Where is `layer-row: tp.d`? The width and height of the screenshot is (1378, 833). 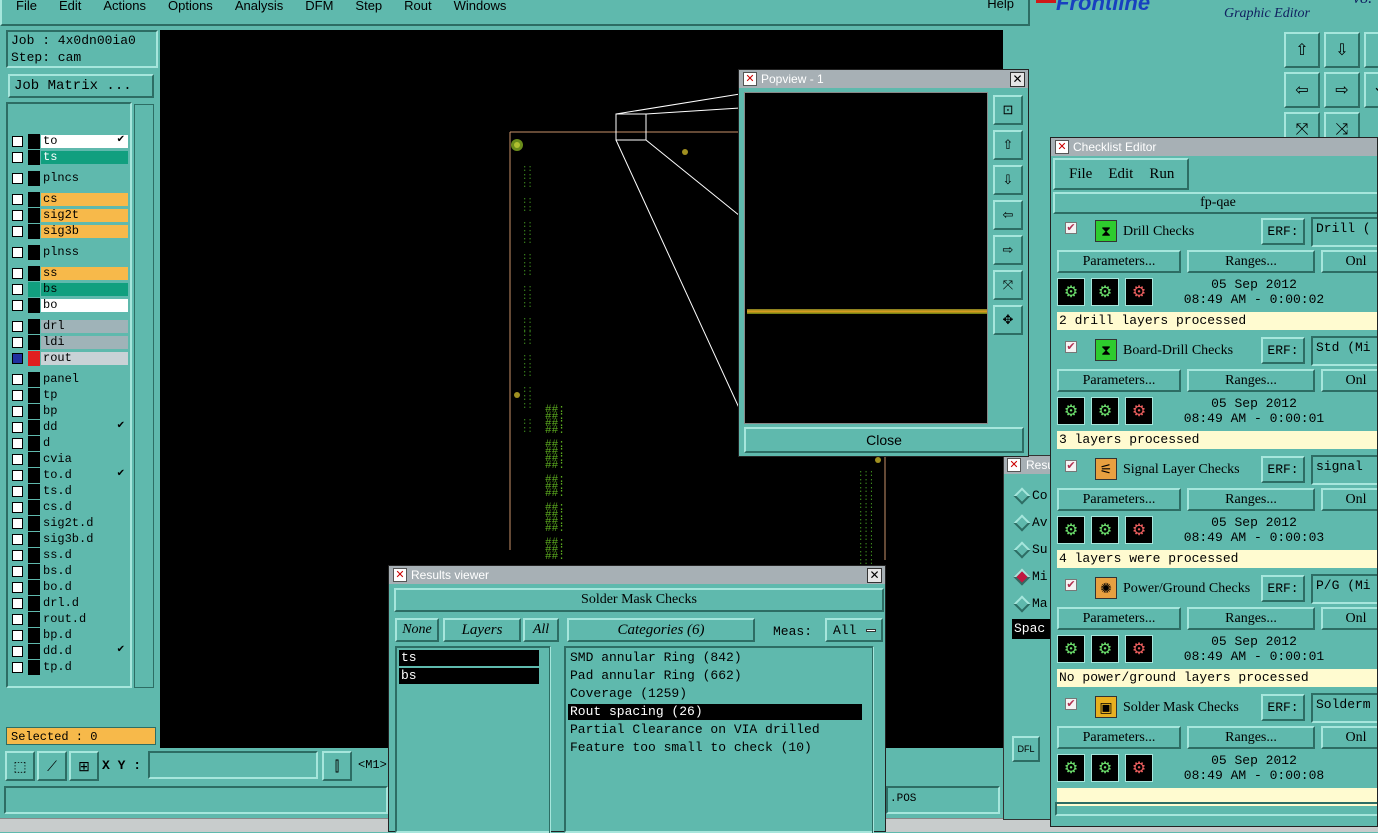 layer-row: tp.d is located at coordinates (69, 667).